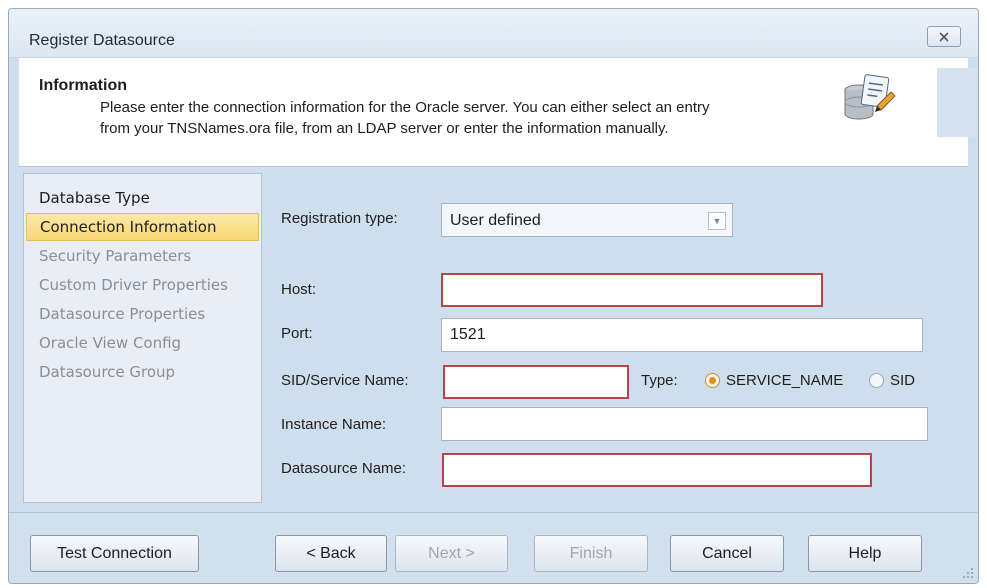  What do you see at coordinates (968, 573) in the screenshot?
I see `resize-grip-icon` at bounding box center [968, 573].